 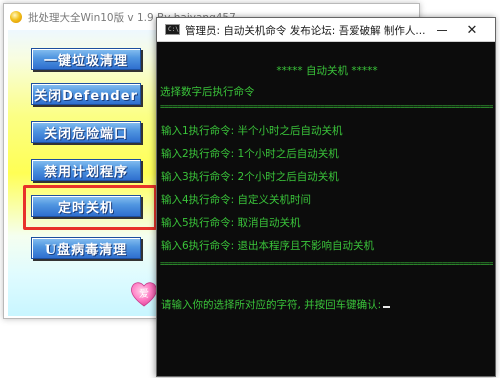 What do you see at coordinates (16, 17) in the screenshot?
I see `app-logo-icon` at bounding box center [16, 17].